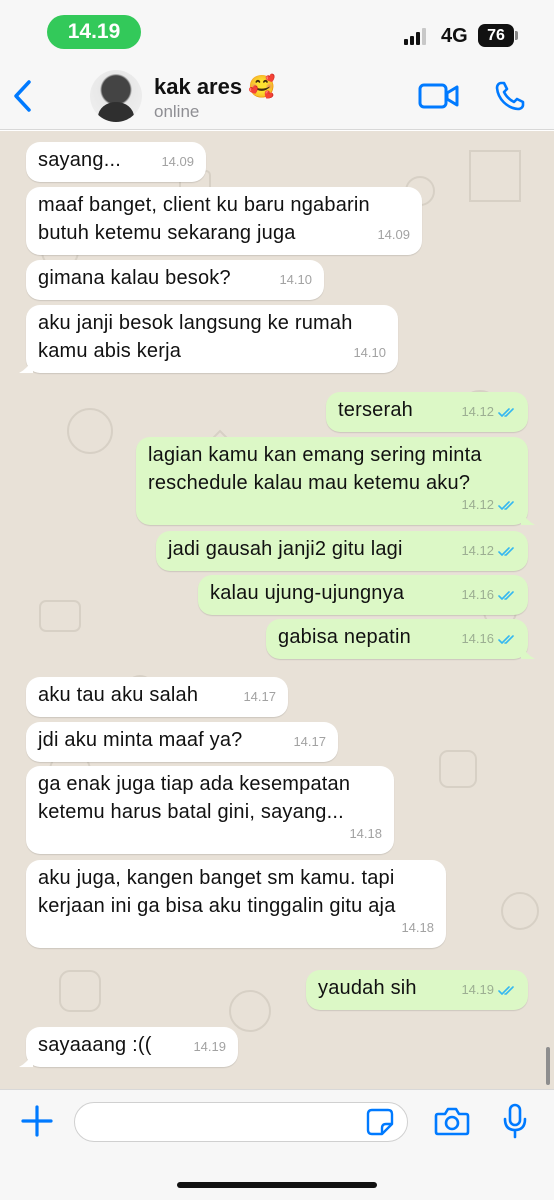 This screenshot has height=1200, width=554. Describe the element at coordinates (516, 35) in the screenshot. I see `battery-cap` at that location.